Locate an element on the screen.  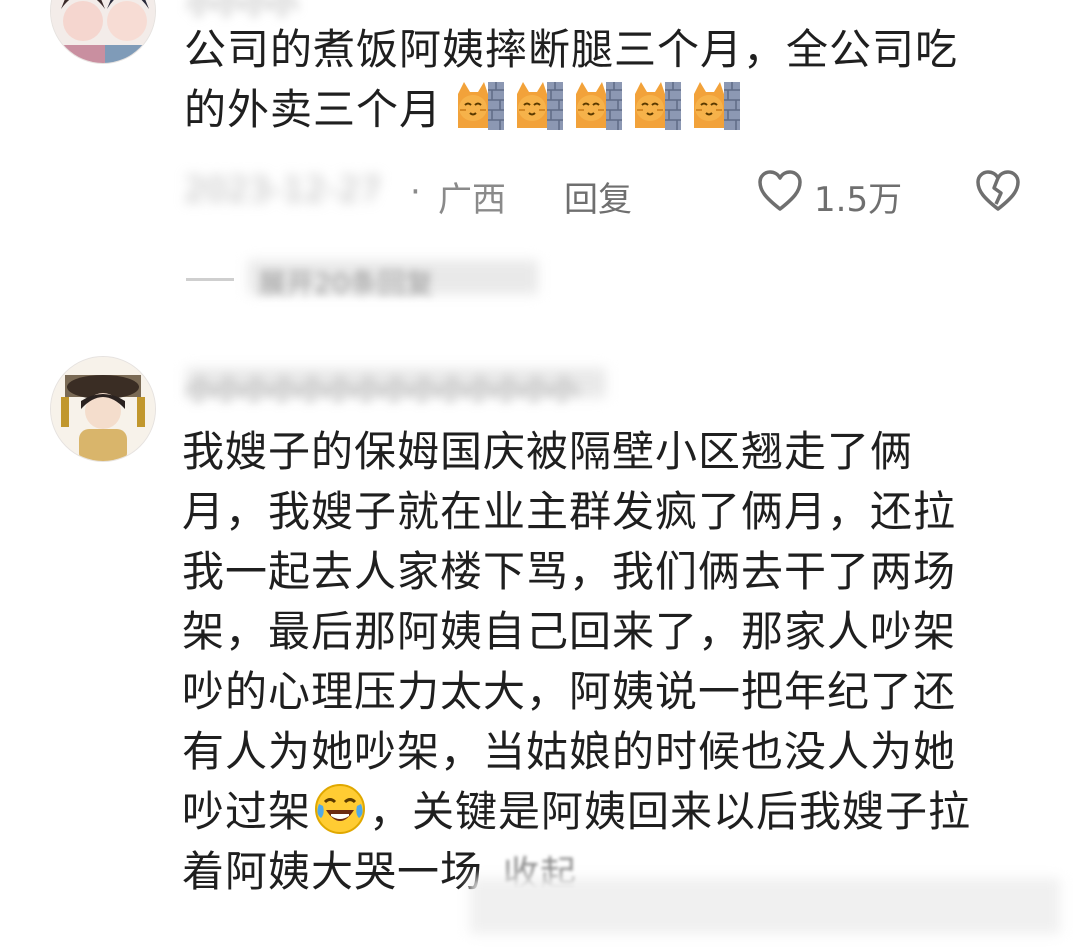
comment2-line-3: 我一起去人家楼下骂，我们俩去干了两场 is located at coordinates (569, 571).